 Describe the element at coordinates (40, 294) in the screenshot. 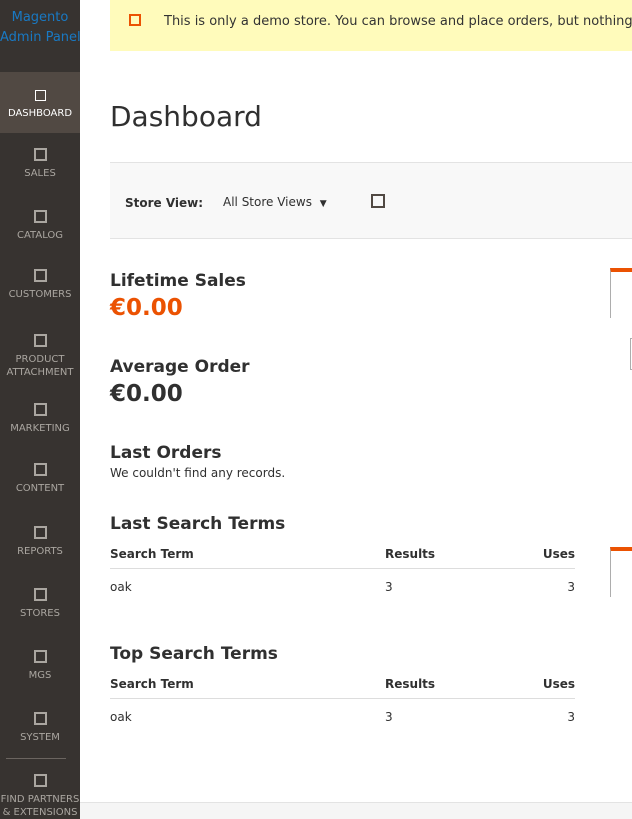

I see `label: CUSTOMERS` at that location.